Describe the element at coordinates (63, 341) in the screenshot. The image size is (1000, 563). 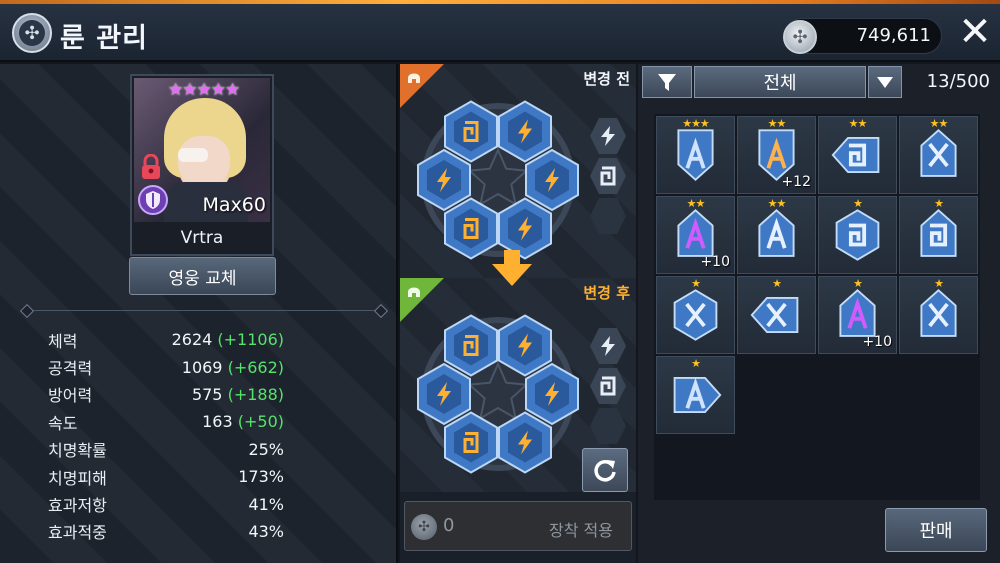
I see `stat-label: 체력` at that location.